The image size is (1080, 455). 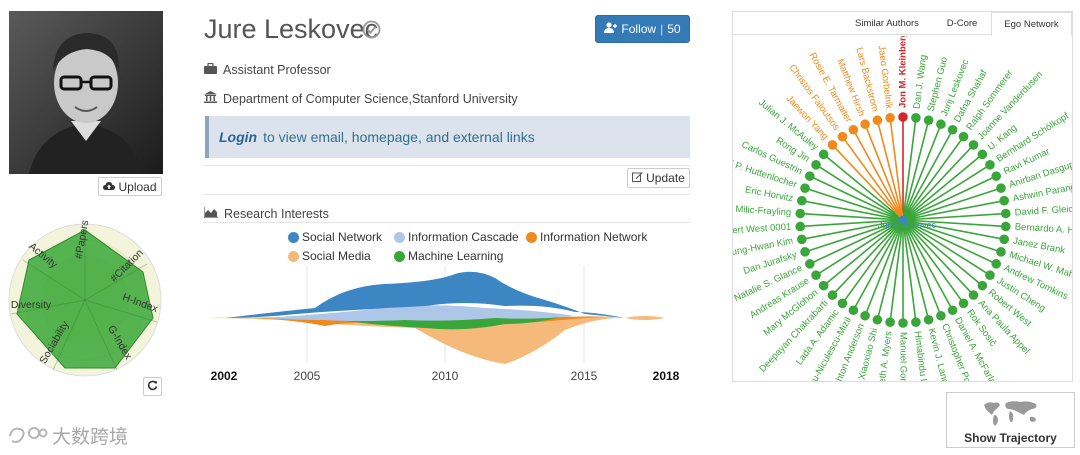 What do you see at coordinates (887, 23) in the screenshot?
I see `tab-similar-authors: Similar Authors` at bounding box center [887, 23].